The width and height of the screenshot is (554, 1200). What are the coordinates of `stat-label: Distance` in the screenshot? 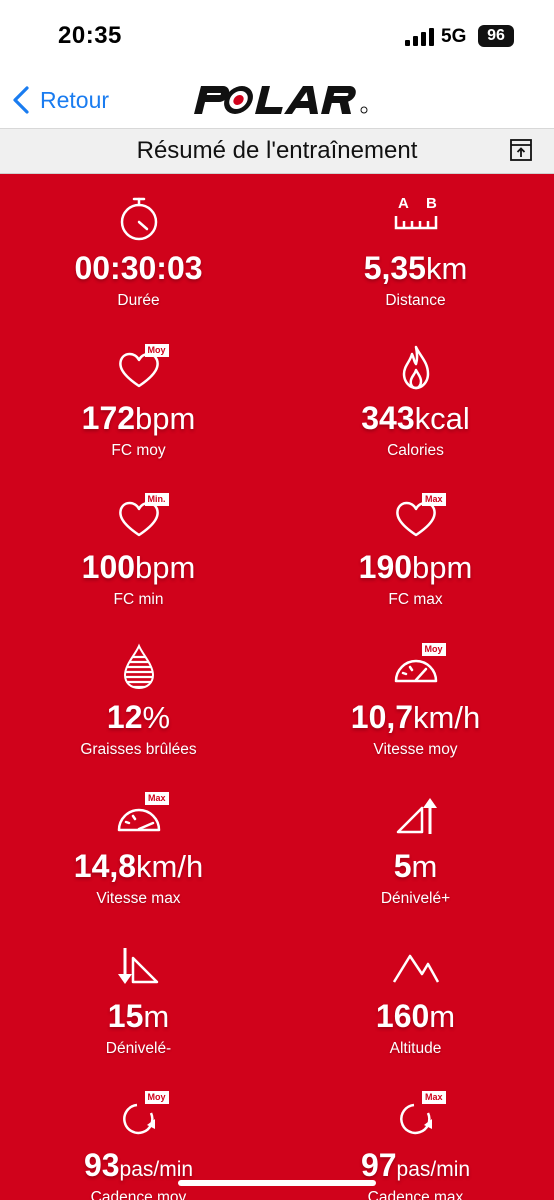 It's located at (415, 300).